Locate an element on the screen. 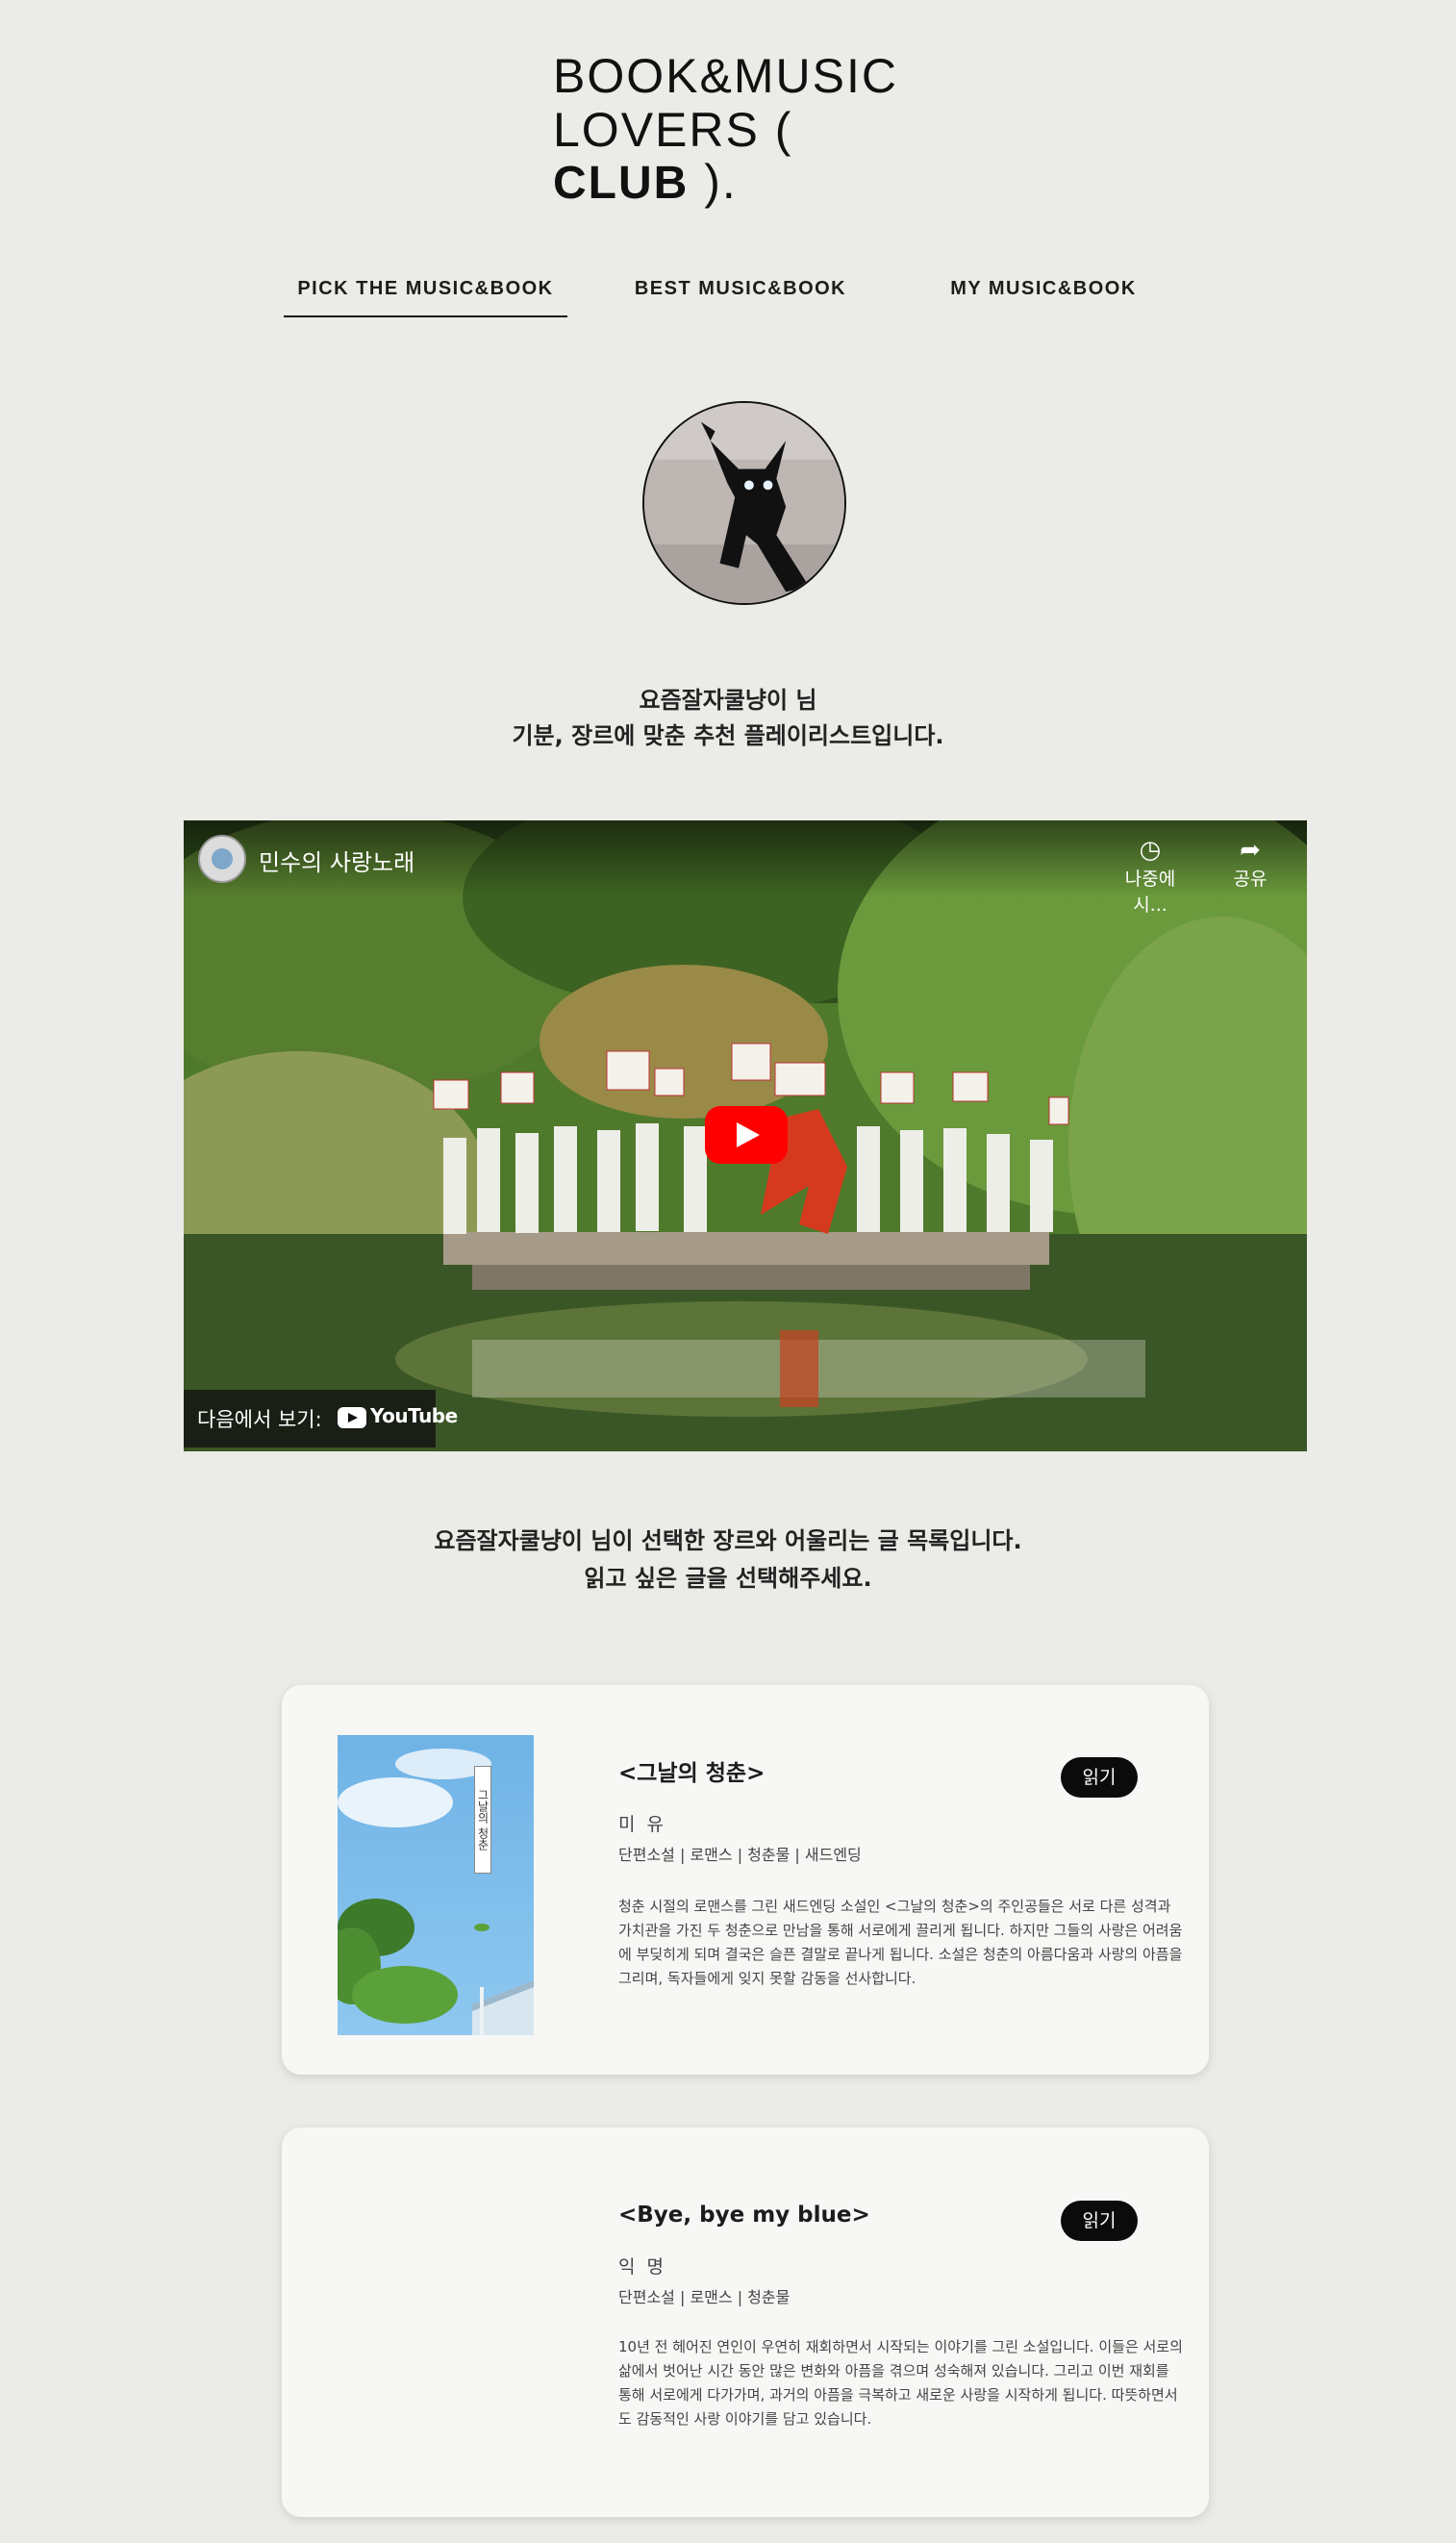  avatar is located at coordinates (744, 503).